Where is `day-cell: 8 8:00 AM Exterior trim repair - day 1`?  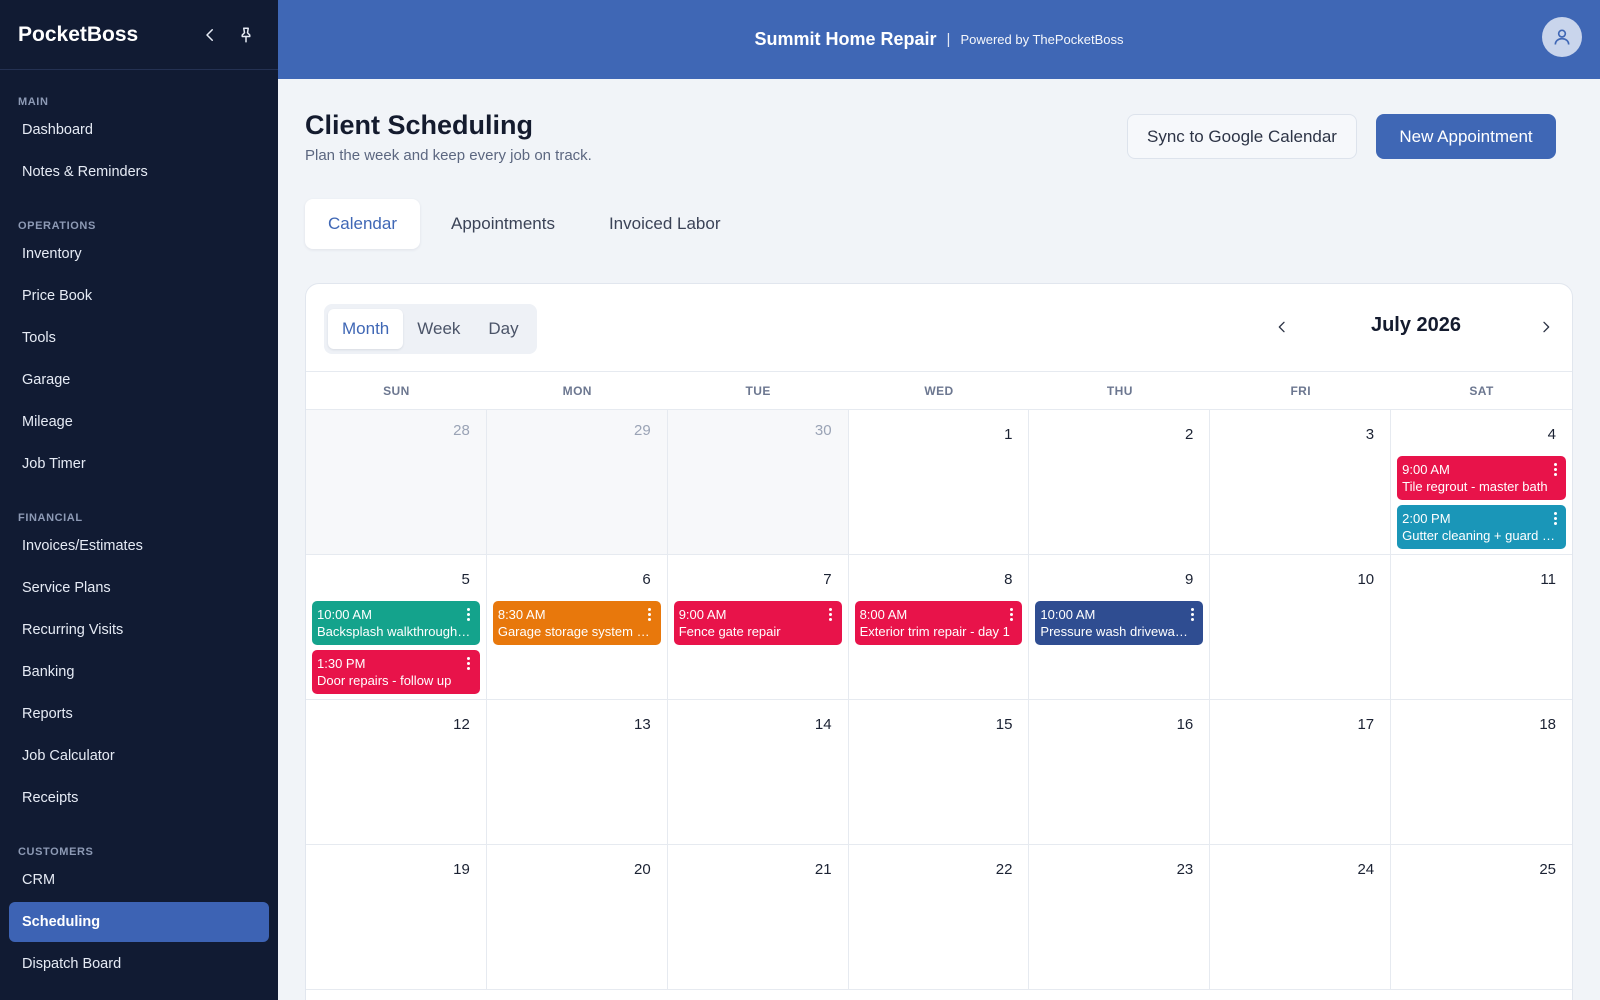 day-cell: 8 8:00 AM Exterior trim repair - day 1 is located at coordinates (939, 627).